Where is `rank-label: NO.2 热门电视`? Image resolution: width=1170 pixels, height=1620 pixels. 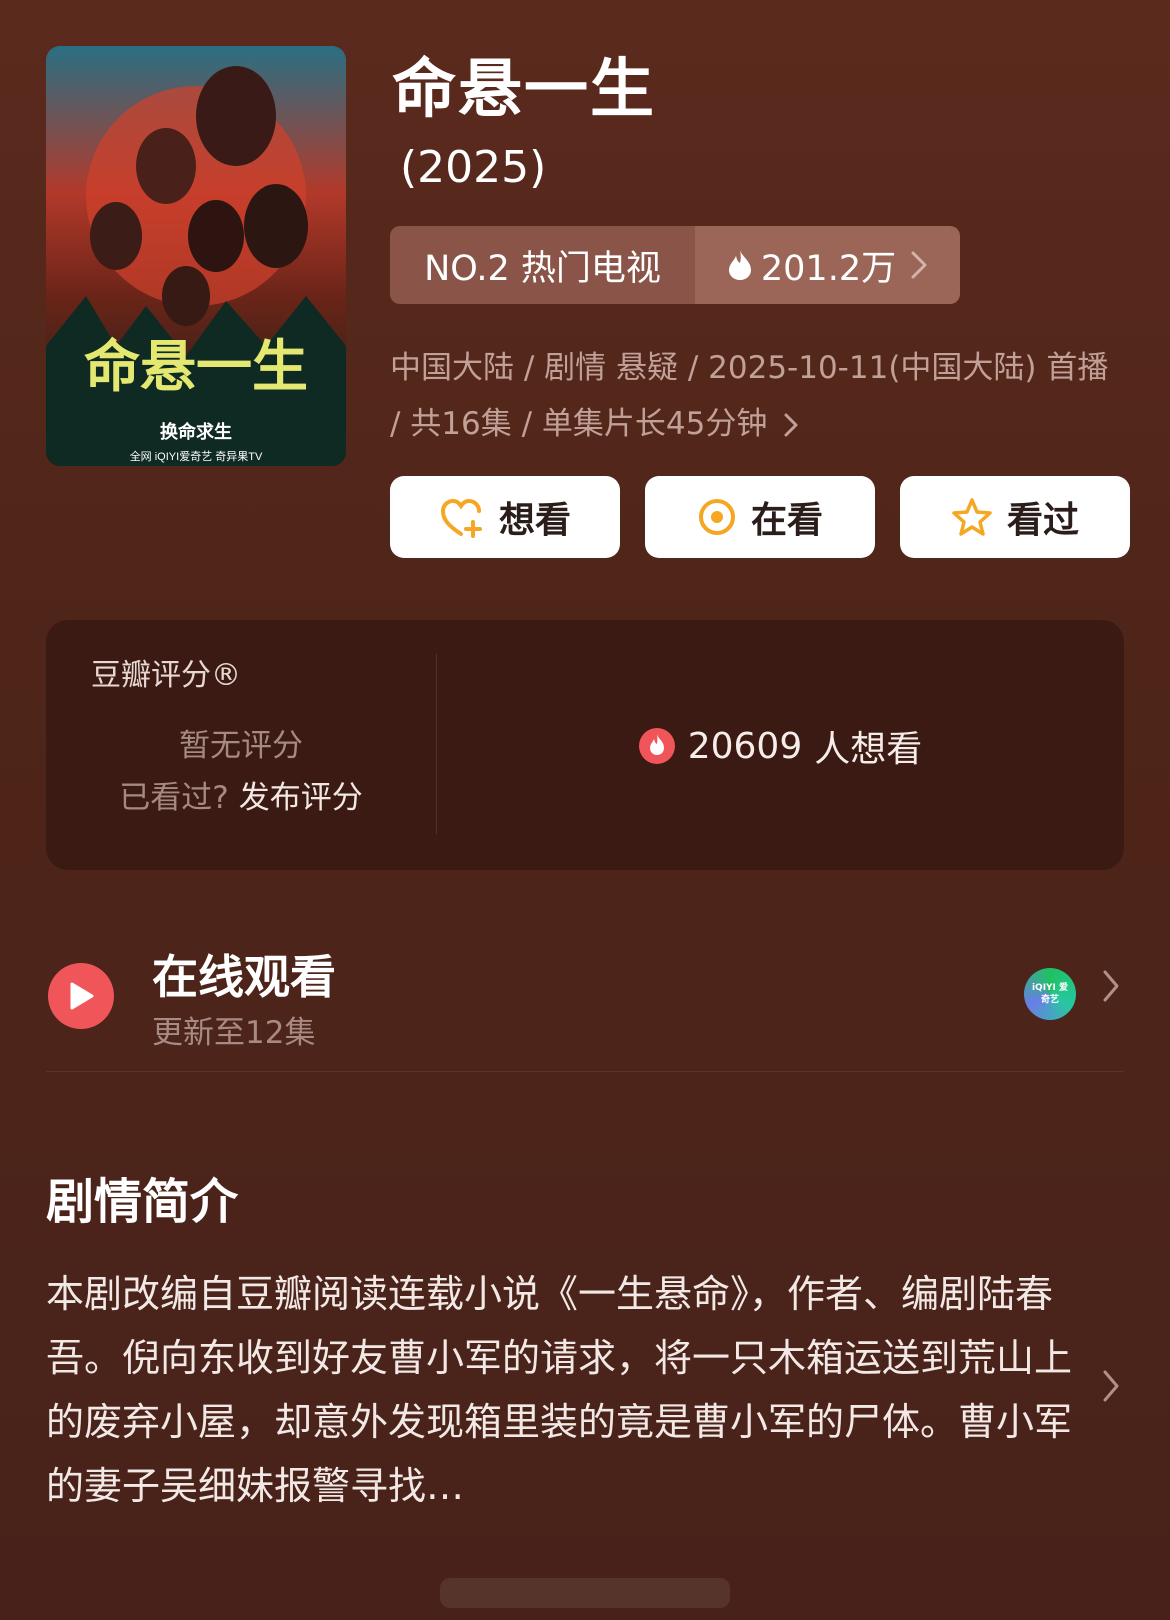 rank-label: NO.2 热门电视 is located at coordinates (542, 265).